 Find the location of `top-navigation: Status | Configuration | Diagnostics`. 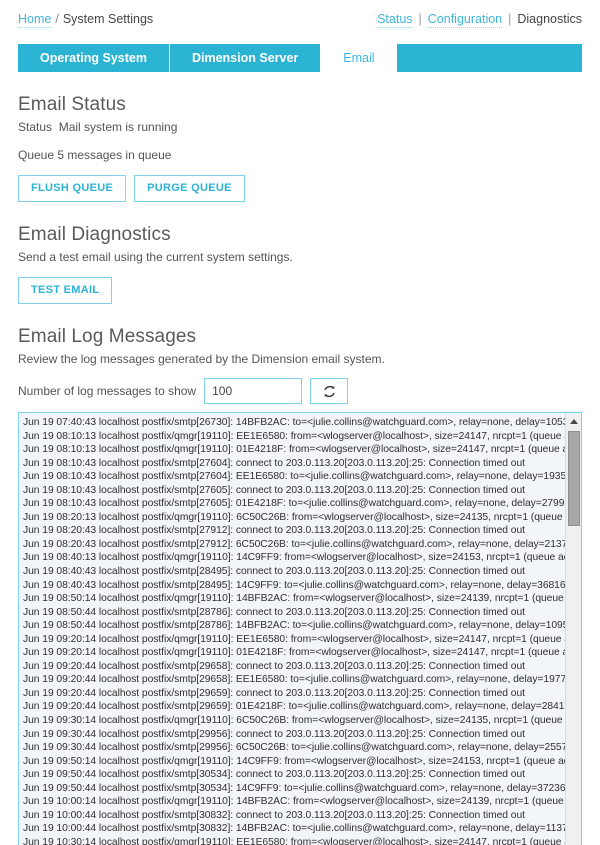

top-navigation: Status | Configuration | Diagnostics is located at coordinates (479, 20).